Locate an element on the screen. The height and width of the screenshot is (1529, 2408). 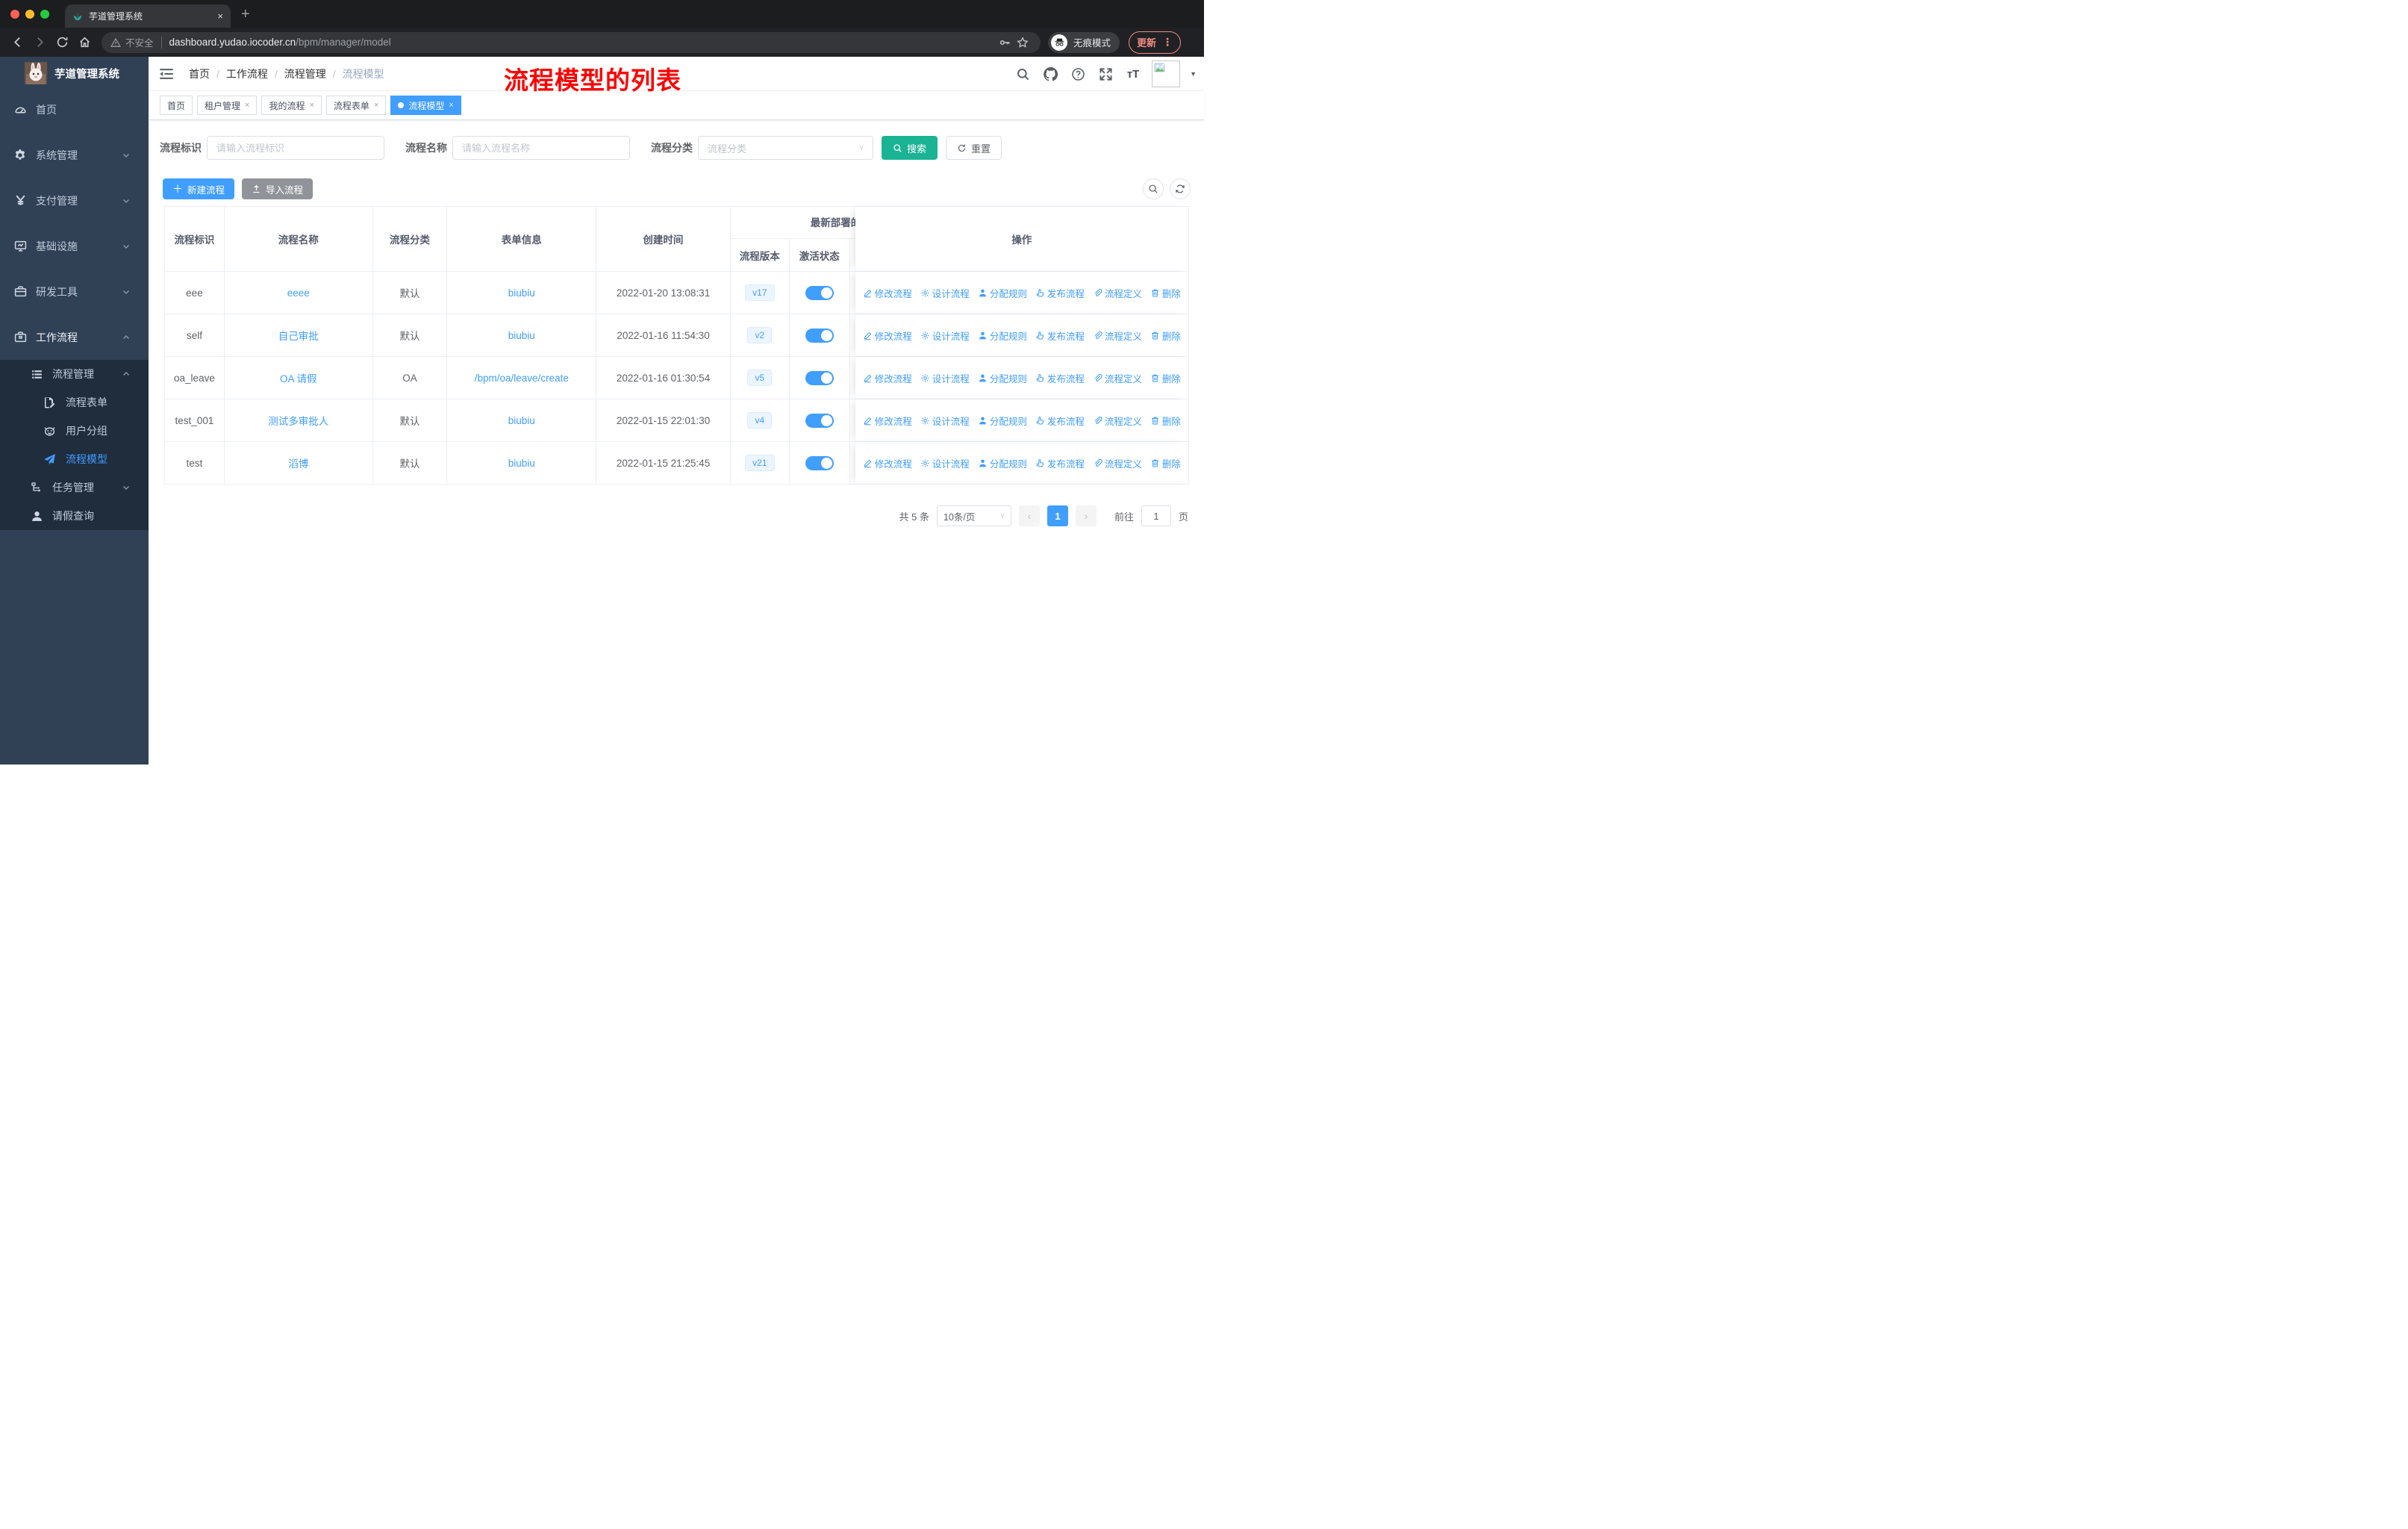
tag-流程表单: 流程表单 × is located at coordinates (356, 106).